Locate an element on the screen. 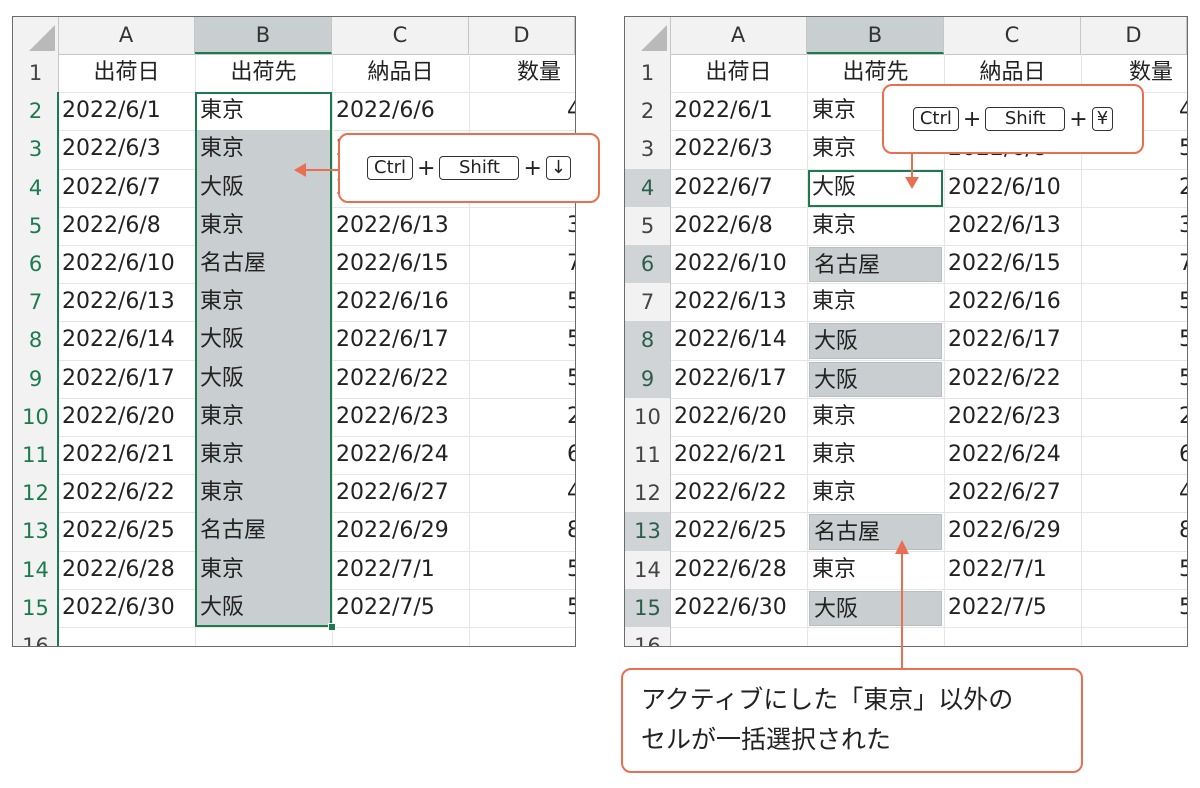 The image size is (1200, 788). cell-c4: 2022/6/10 is located at coordinates (1004, 188).